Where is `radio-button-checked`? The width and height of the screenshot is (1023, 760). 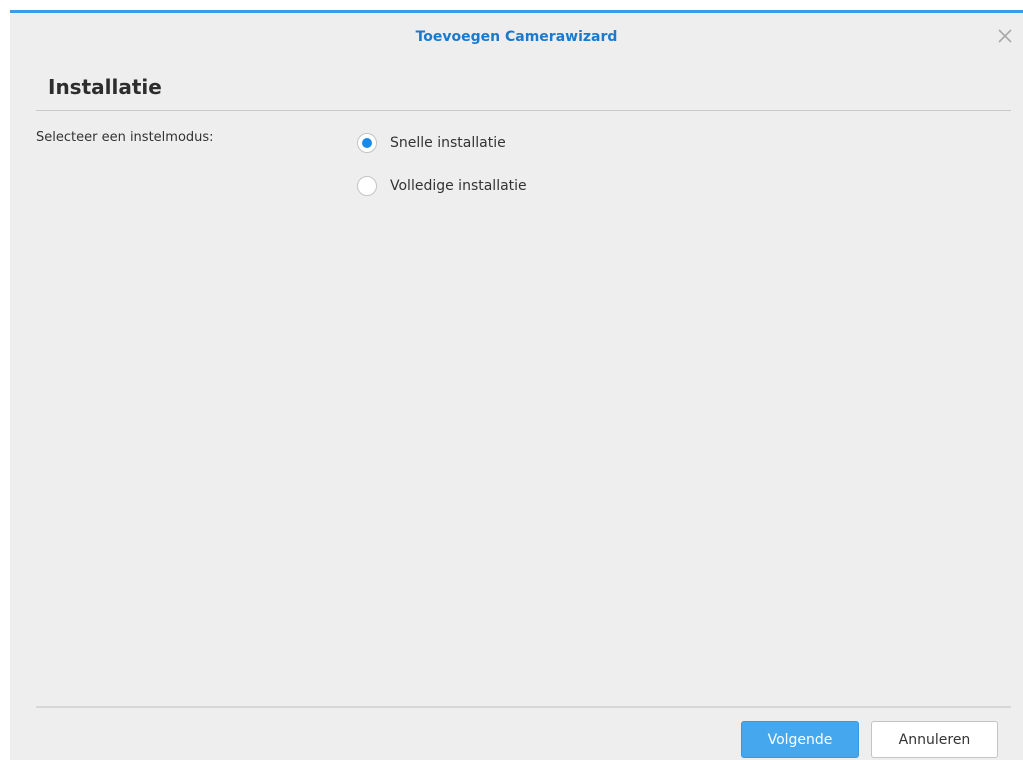
radio-button-checked is located at coordinates (367, 143).